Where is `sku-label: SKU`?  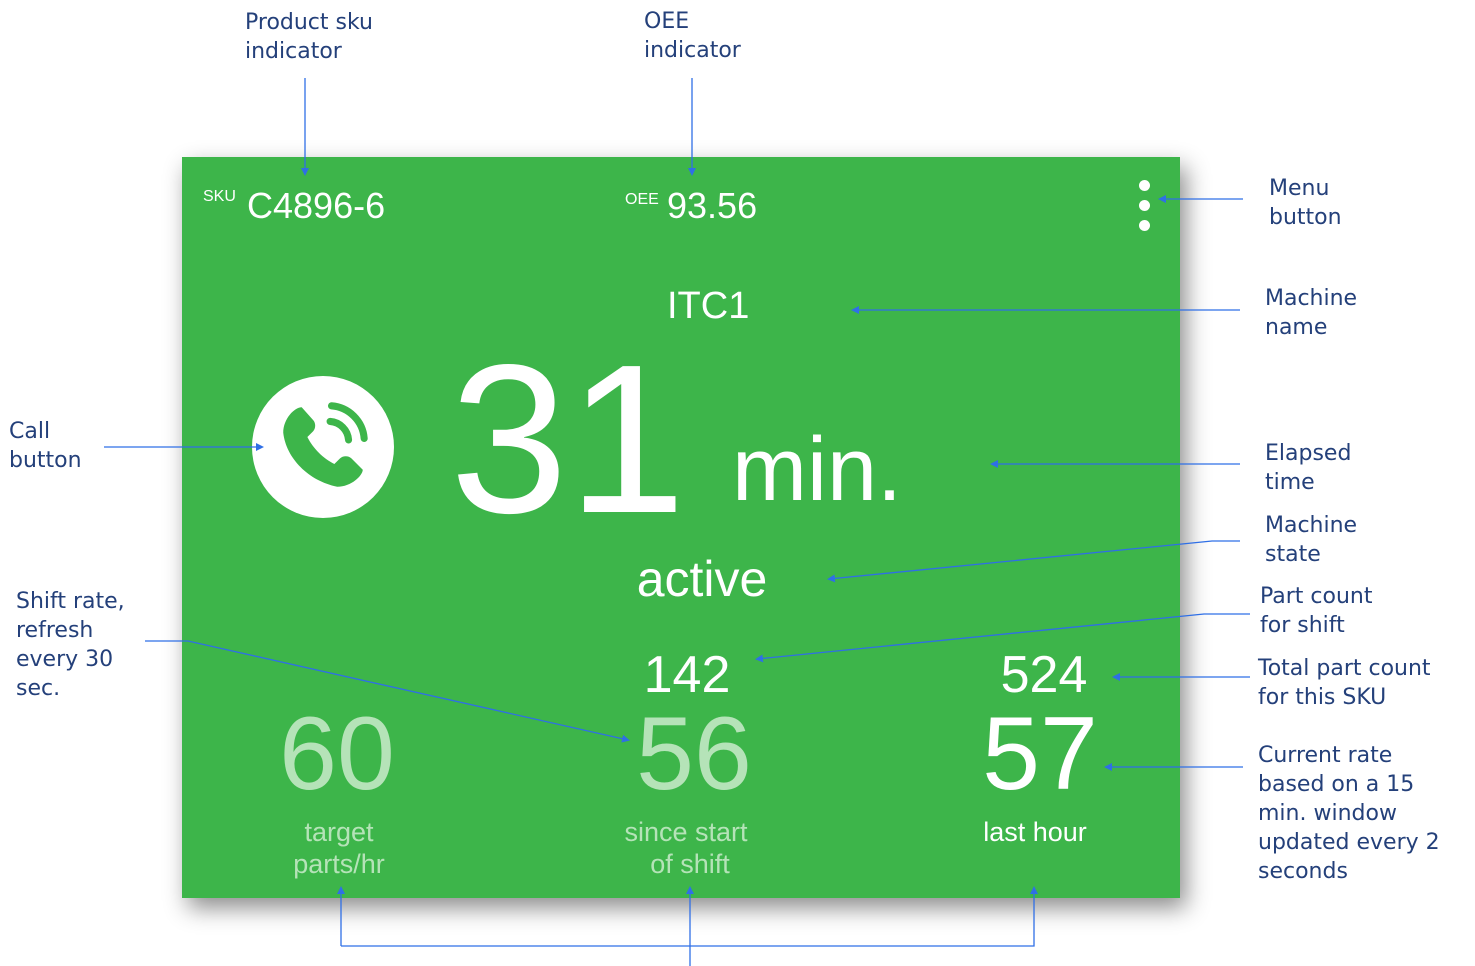
sku-label: SKU is located at coordinates (219, 196).